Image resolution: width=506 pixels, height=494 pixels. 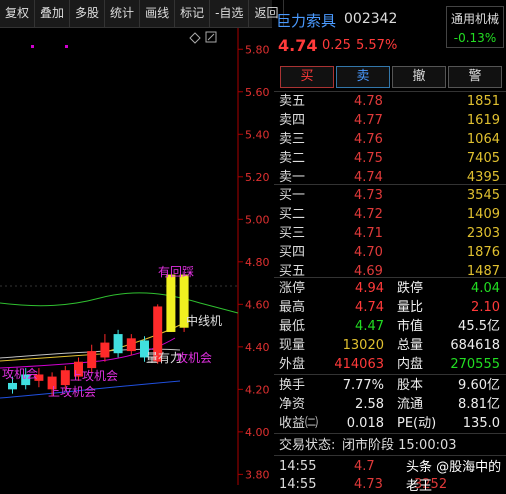 I want to click on stock-code: 002342, so click(x=371, y=19).